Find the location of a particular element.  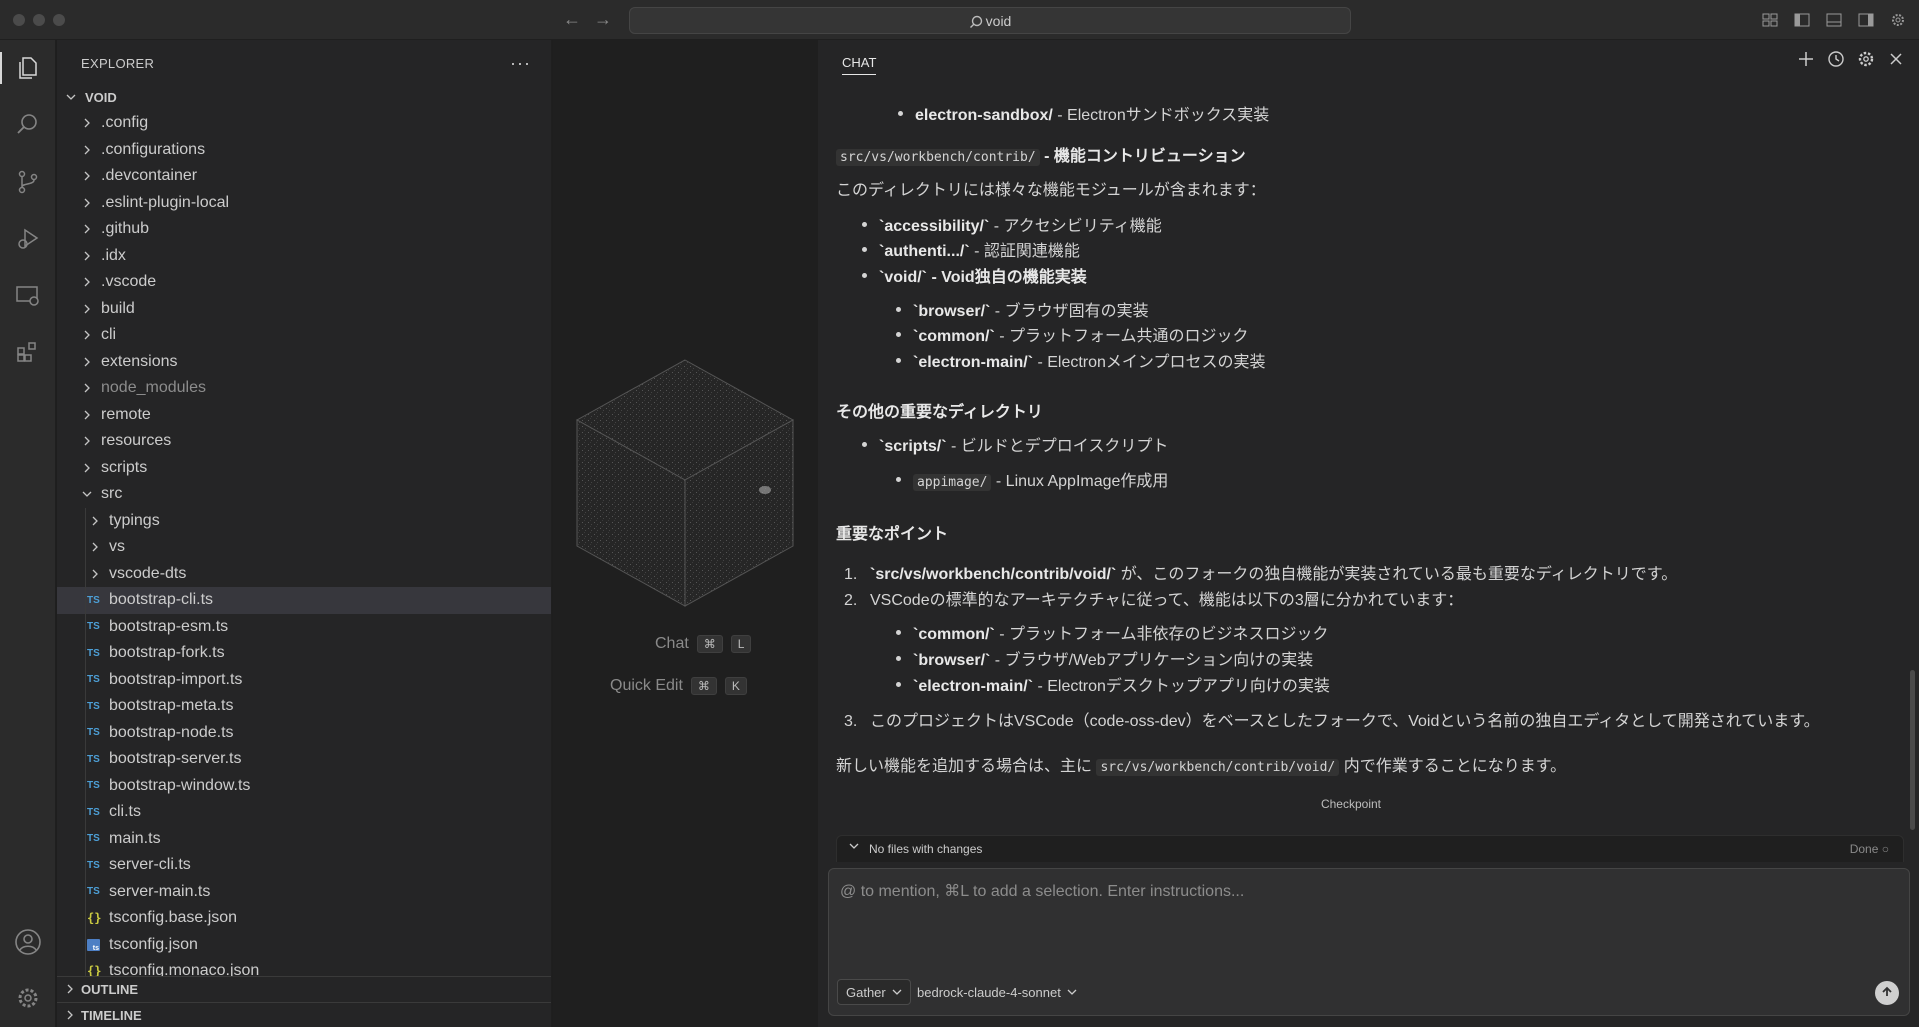

tree-item: resources is located at coordinates (304, 441).